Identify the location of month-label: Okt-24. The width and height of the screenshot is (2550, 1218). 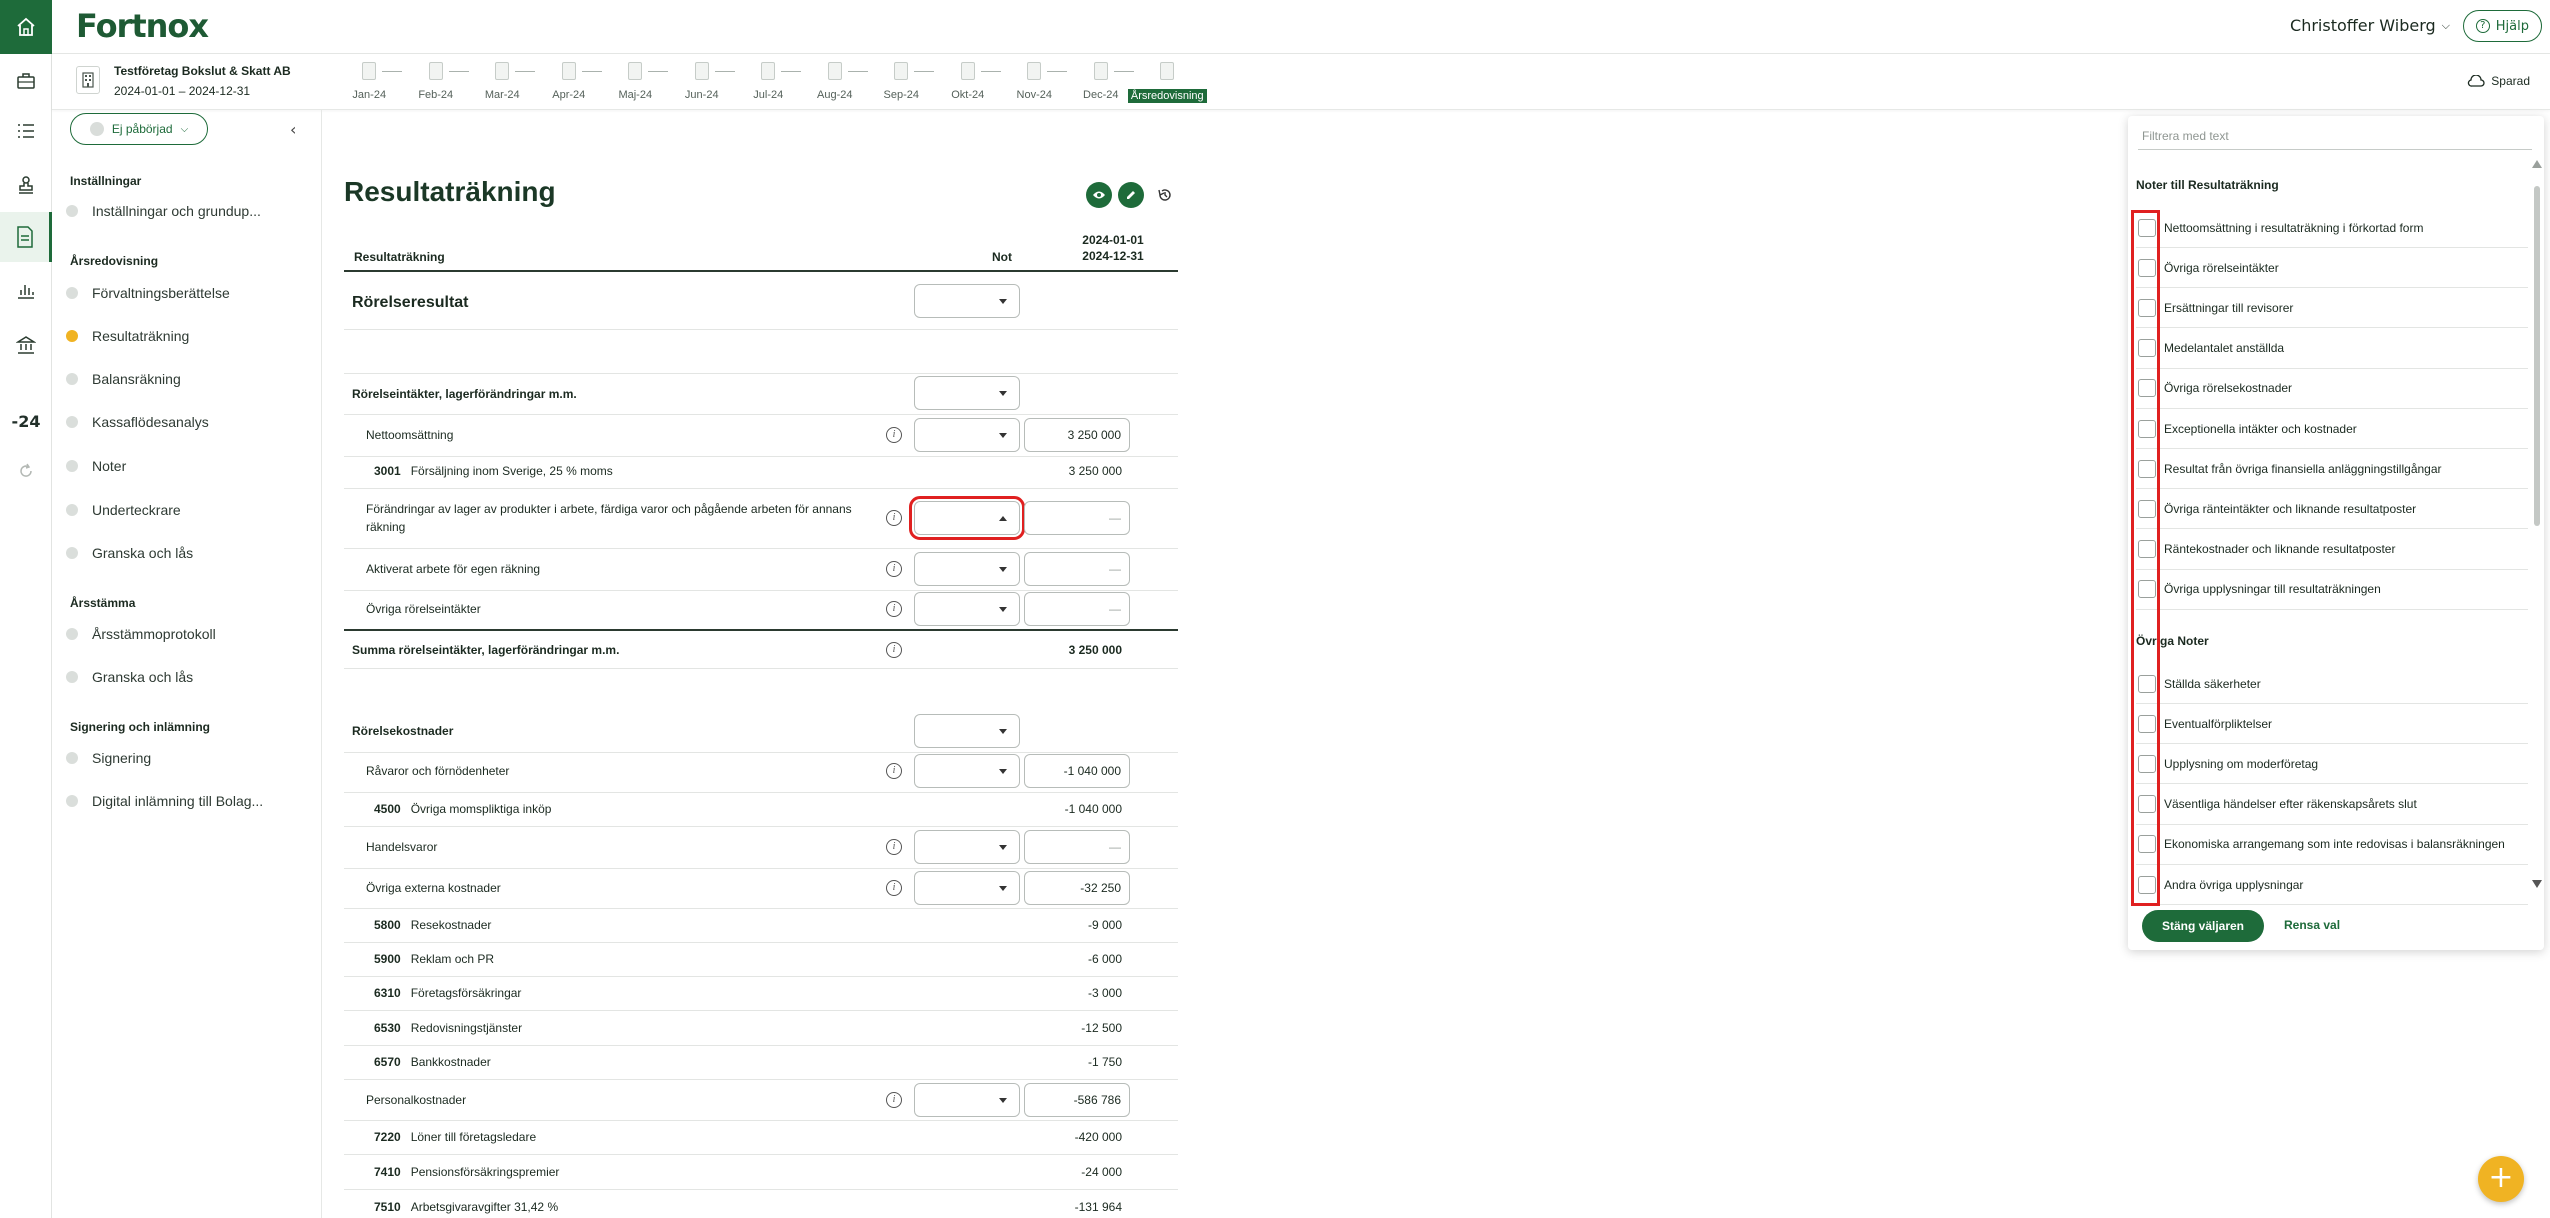
(968, 95).